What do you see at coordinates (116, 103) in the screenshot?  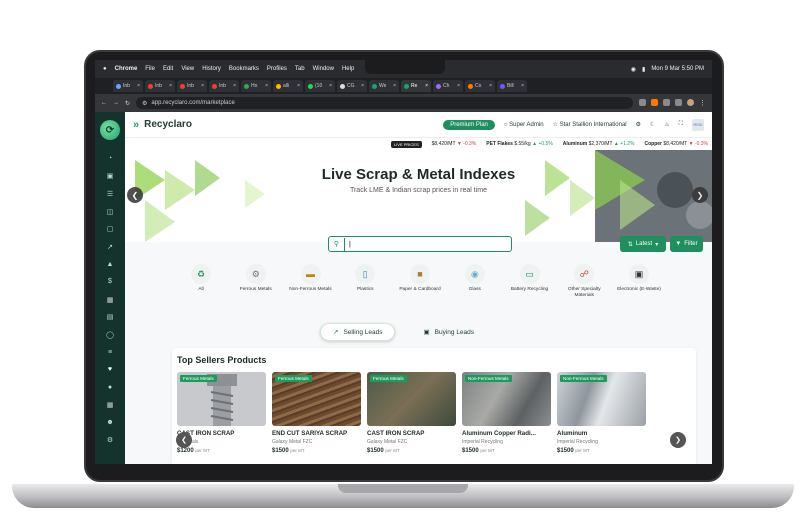 I see `forward-icon: →` at bounding box center [116, 103].